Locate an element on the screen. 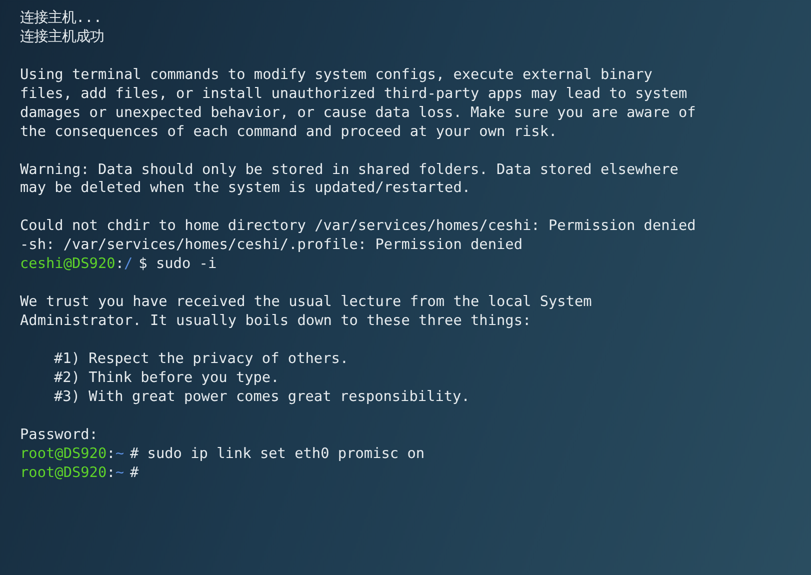  terminal-output-line: Password: is located at coordinates (59, 434).